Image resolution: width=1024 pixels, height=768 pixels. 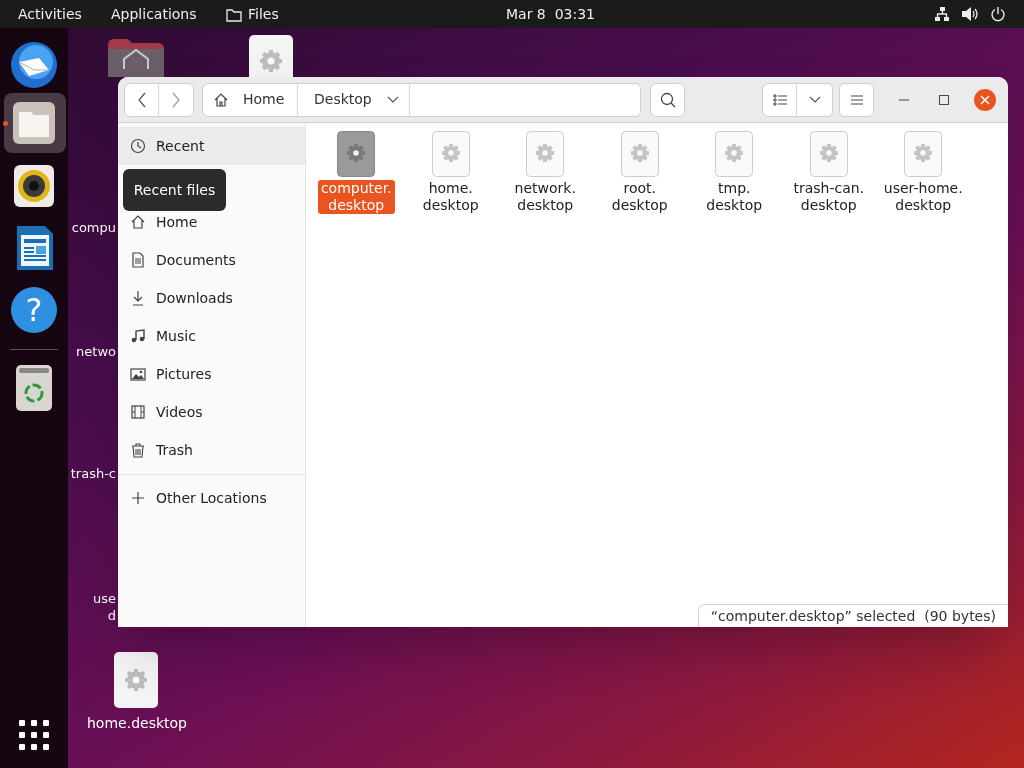 What do you see at coordinates (211, 374) in the screenshot?
I see `sidebar-item: Pictures` at bounding box center [211, 374].